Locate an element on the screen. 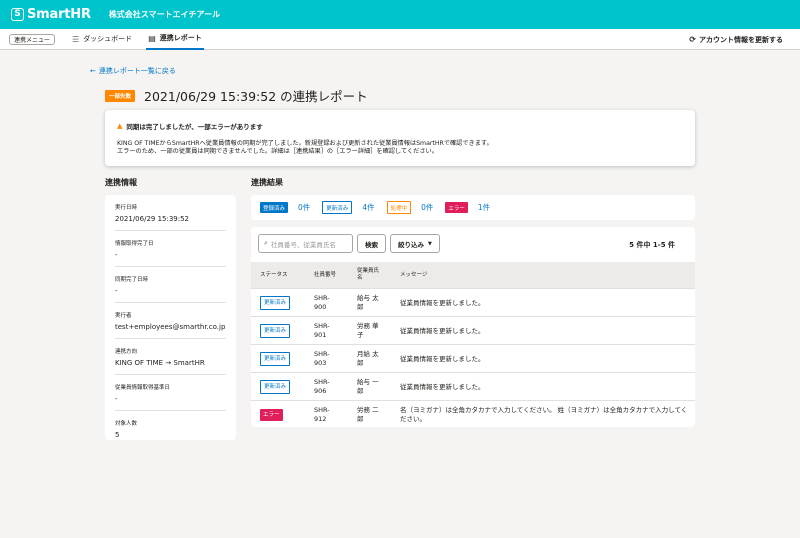 The image size is (800, 538). info-label: 実行者 is located at coordinates (123, 316).